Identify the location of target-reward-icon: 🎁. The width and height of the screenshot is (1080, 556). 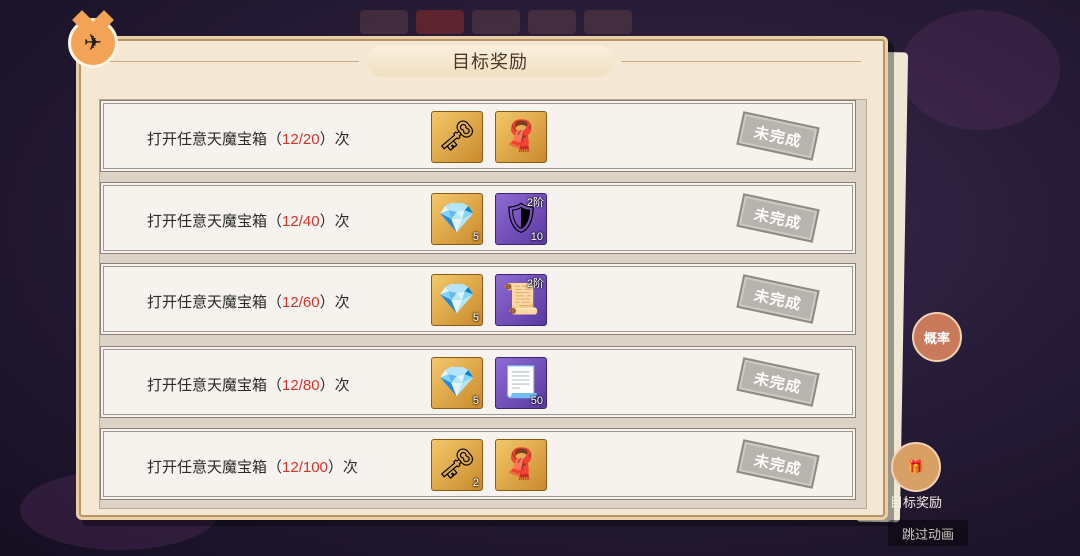
(916, 467).